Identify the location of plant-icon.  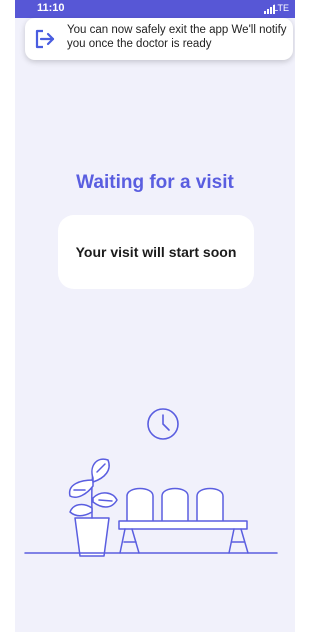
(93, 507).